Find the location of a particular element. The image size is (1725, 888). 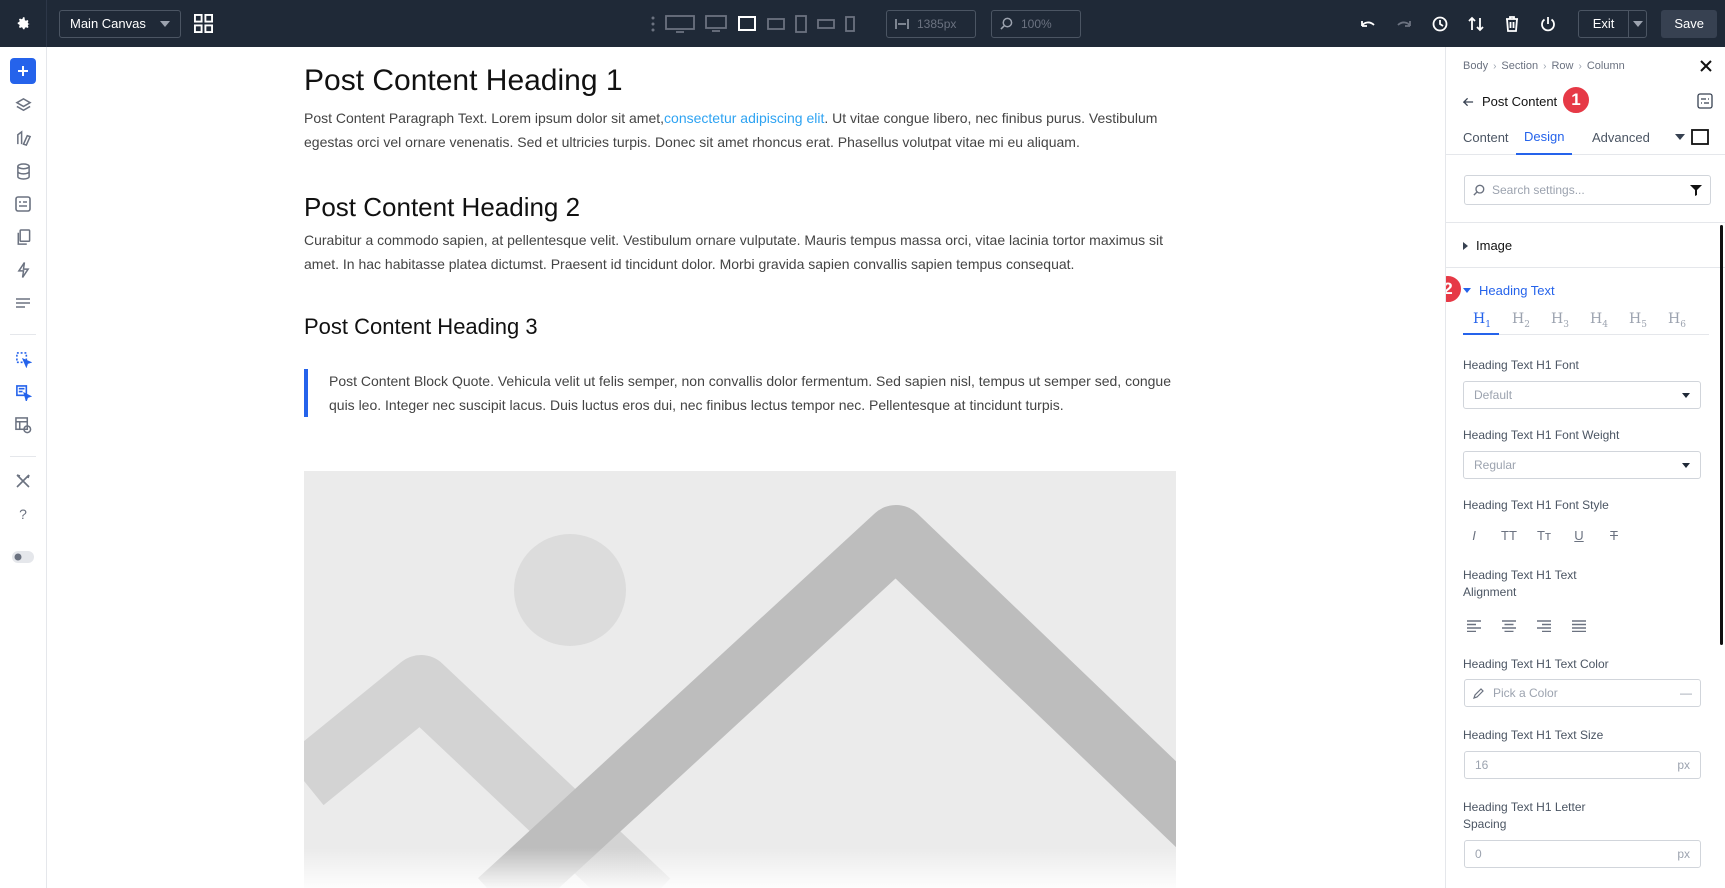

widescreen-icon is located at coordinates (680, 23).